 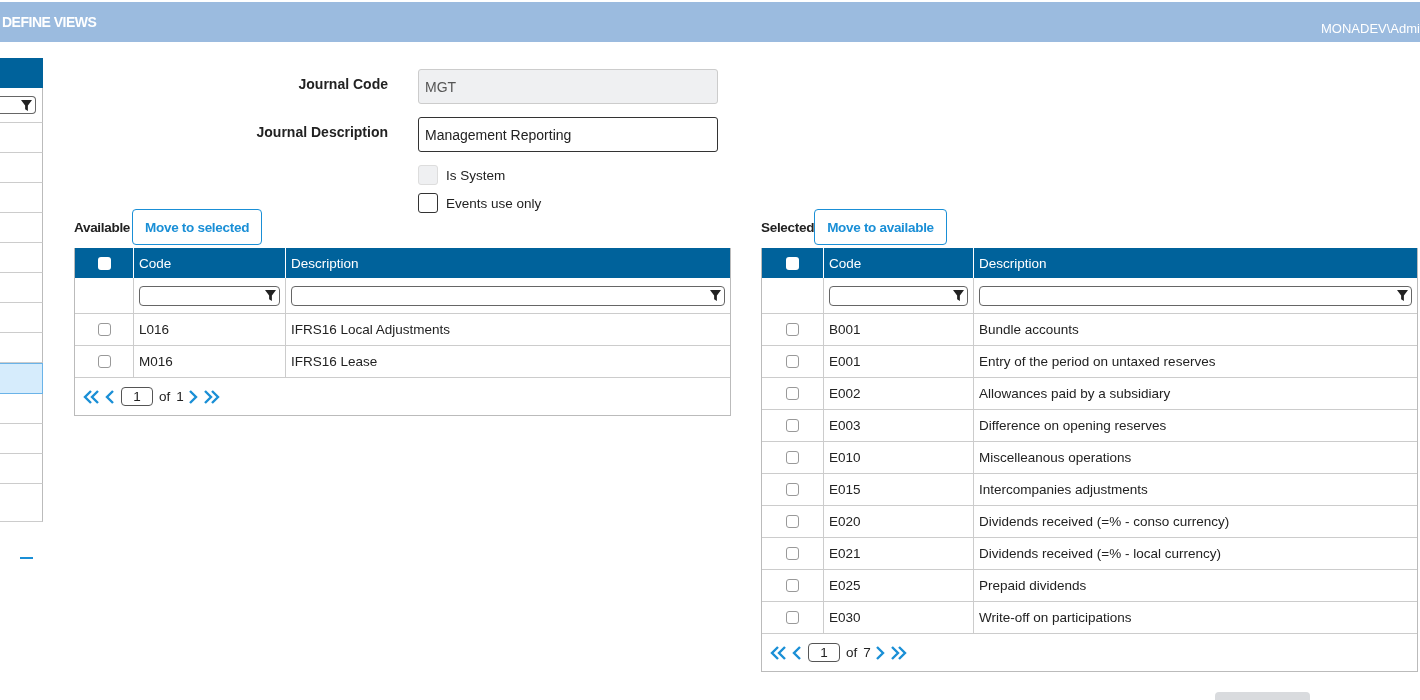 What do you see at coordinates (845, 489) in the screenshot?
I see `table-cell: E015` at bounding box center [845, 489].